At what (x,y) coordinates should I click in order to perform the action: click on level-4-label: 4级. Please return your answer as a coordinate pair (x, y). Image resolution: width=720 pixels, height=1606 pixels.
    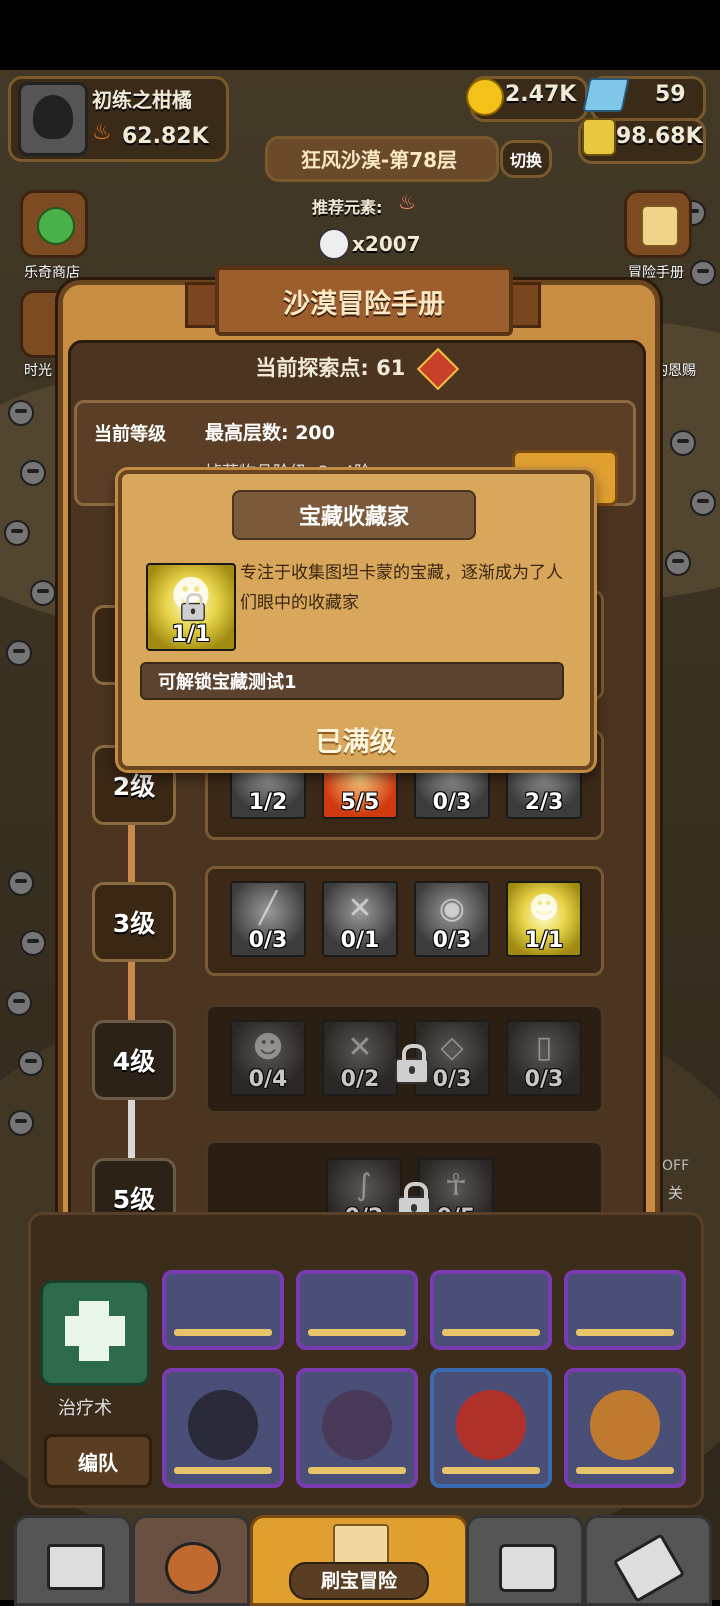
    Looking at the image, I should click on (134, 1061).